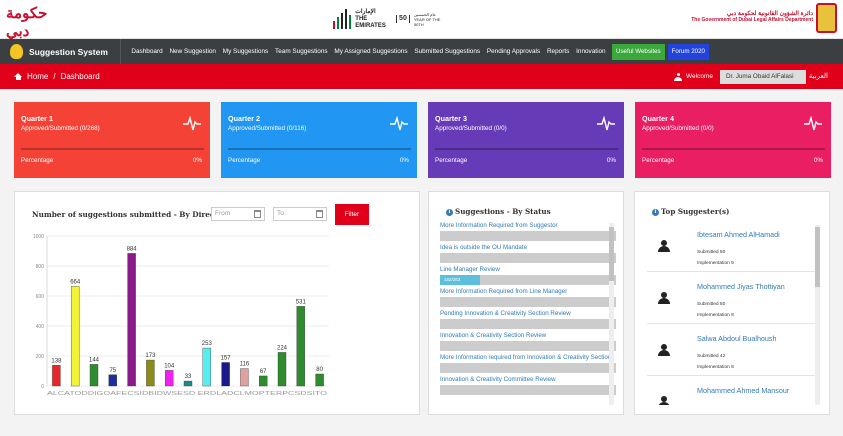 The height and width of the screenshot is (436, 843). I want to click on top-suggesters-title: i Top Suggester(s), so click(690, 211).